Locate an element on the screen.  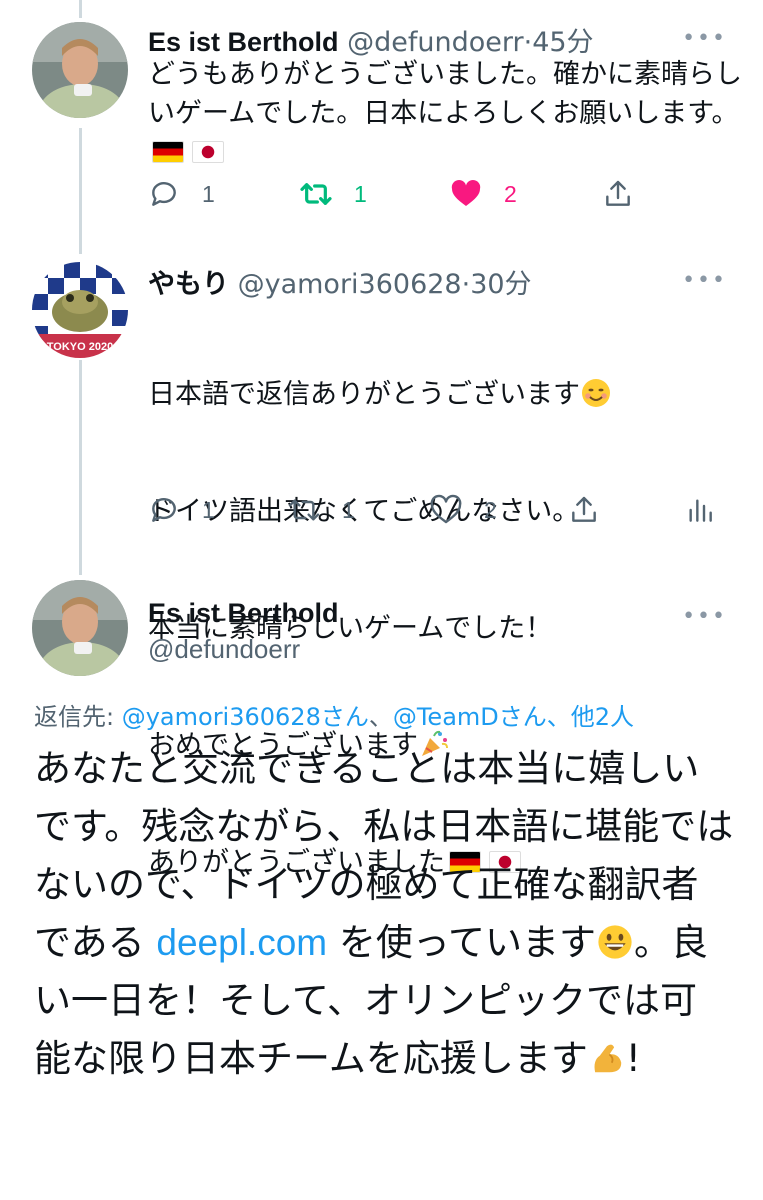
tweet-line-1: 日本語で返信ありがとうございます is located at coordinates (448, 394).